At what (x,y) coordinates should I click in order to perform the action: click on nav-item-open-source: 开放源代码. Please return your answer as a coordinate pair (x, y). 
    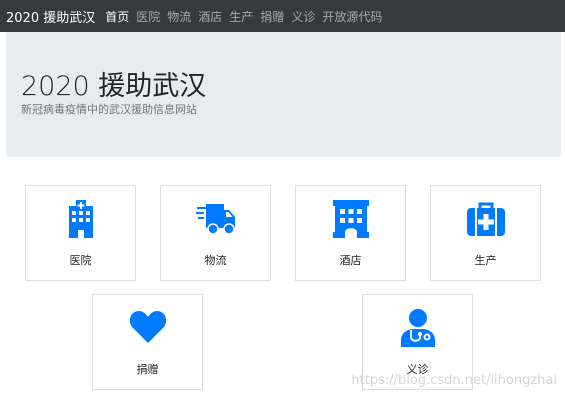
    Looking at the image, I should click on (352, 16).